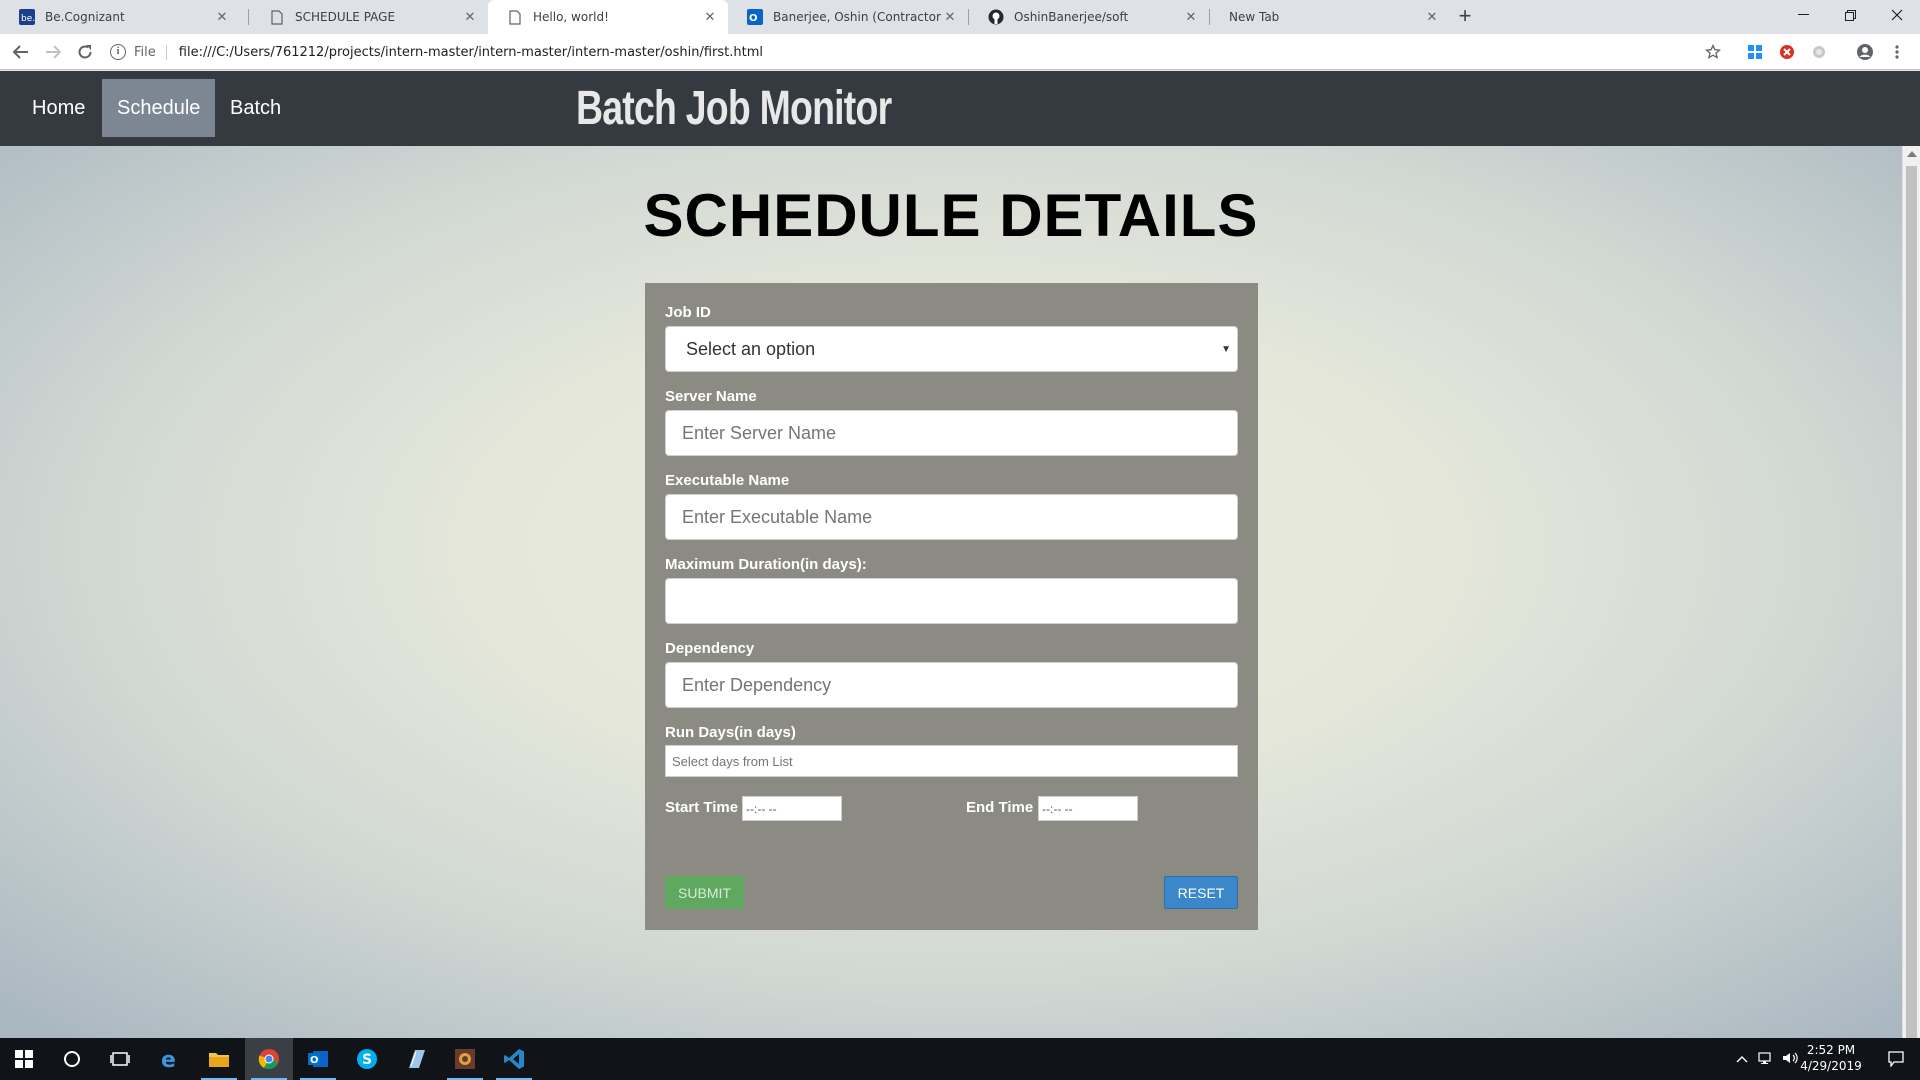 This screenshot has width=1920, height=1080. Describe the element at coordinates (1896, 1059) in the screenshot. I see `action-center-icon` at that location.